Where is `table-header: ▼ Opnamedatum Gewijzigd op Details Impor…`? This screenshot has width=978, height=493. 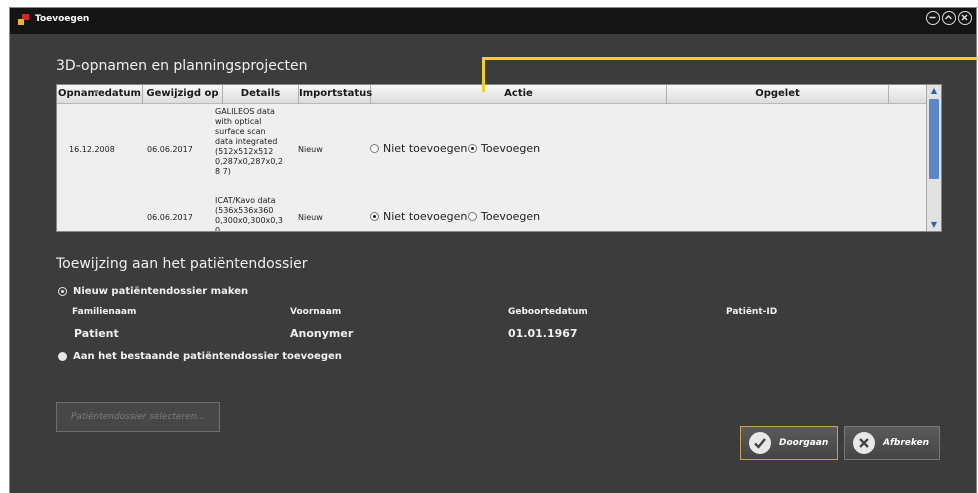
table-header: ▼ Opnamedatum Gewijzigd op Details Impor… is located at coordinates (492, 94).